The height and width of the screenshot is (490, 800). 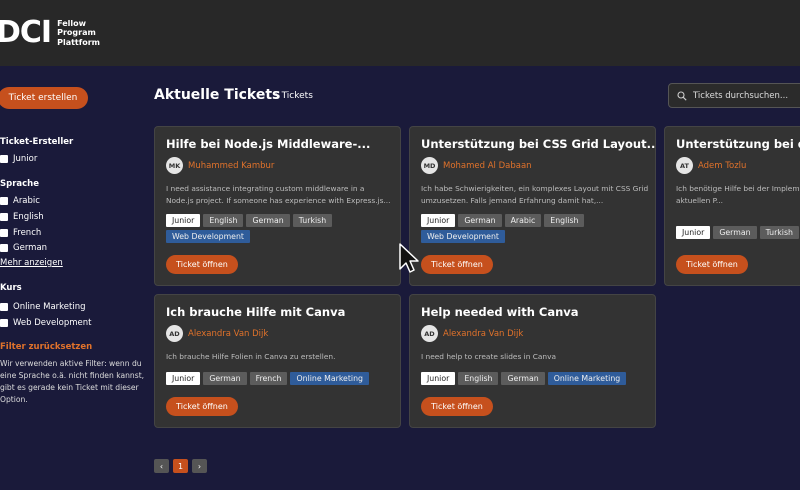 What do you see at coordinates (400, 33) in the screenshot?
I see `top-bar: DCI Fellow Program Plattform` at bounding box center [400, 33].